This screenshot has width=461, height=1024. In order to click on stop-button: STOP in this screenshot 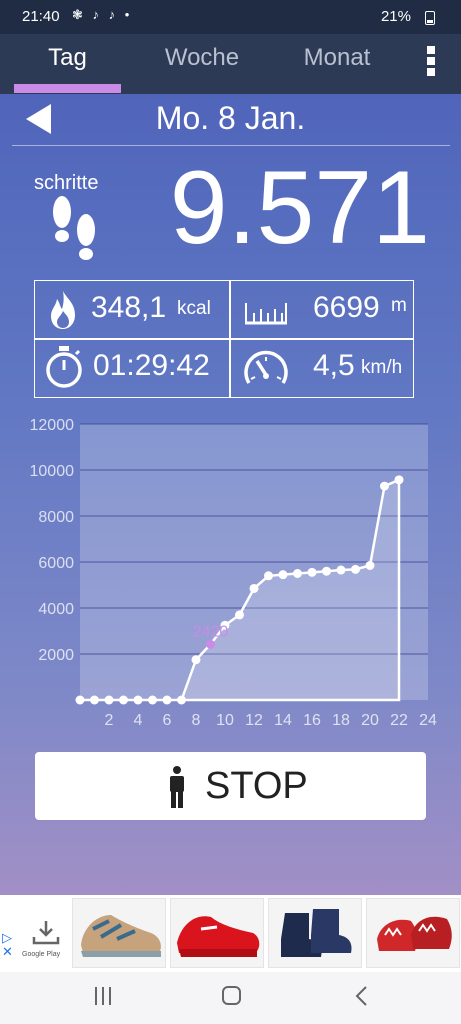, I will do `click(230, 786)`.